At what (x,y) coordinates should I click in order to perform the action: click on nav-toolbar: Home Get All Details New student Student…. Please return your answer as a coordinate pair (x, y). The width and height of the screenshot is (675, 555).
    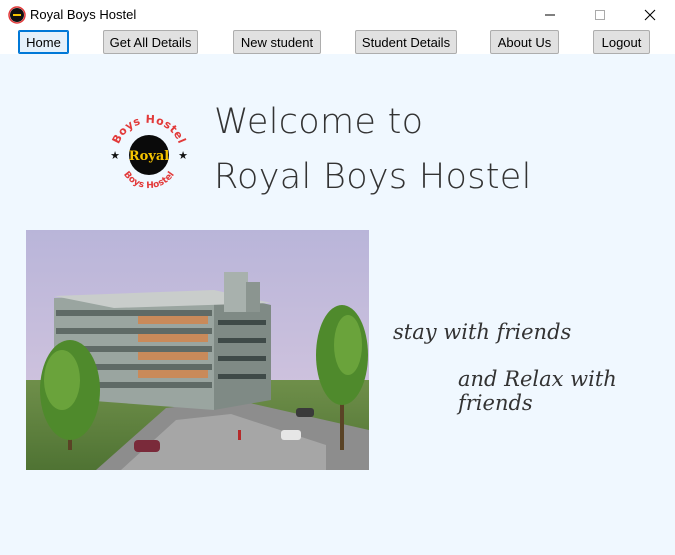
    Looking at the image, I should click on (337, 42).